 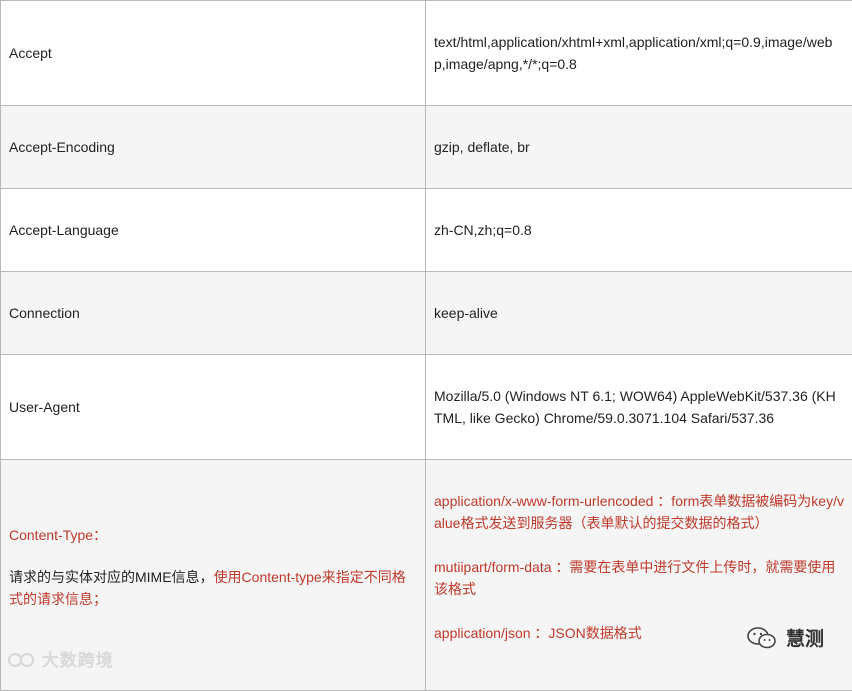 I want to click on watermark-logo-icon, so click(x=22, y=660).